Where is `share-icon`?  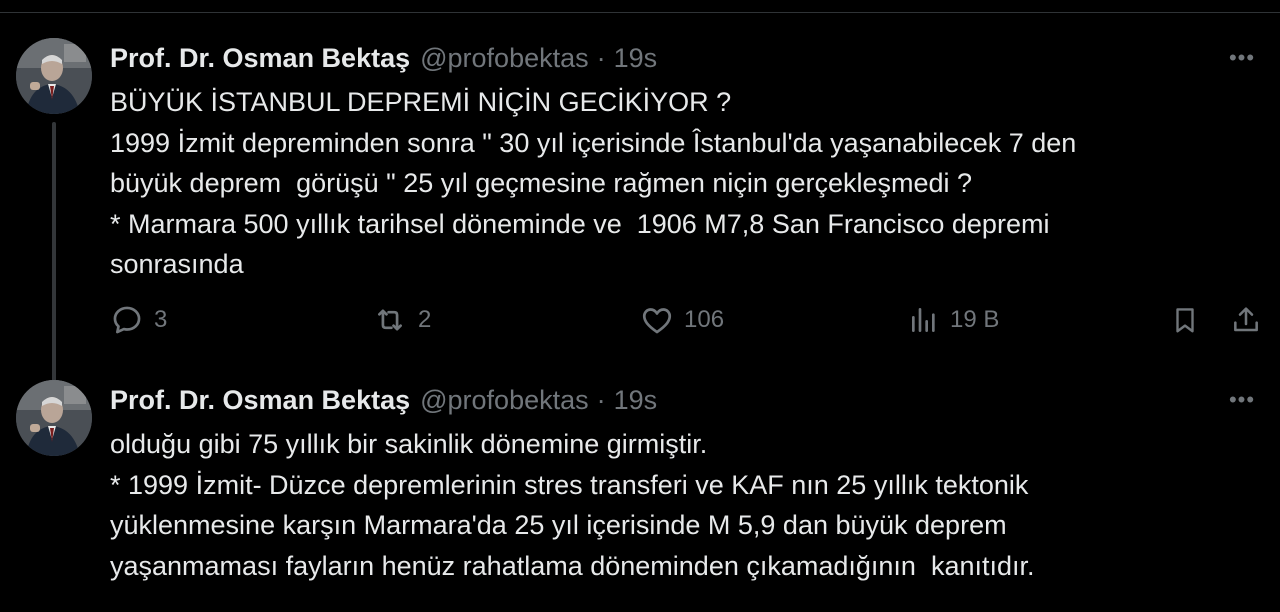 share-icon is located at coordinates (1246, 319).